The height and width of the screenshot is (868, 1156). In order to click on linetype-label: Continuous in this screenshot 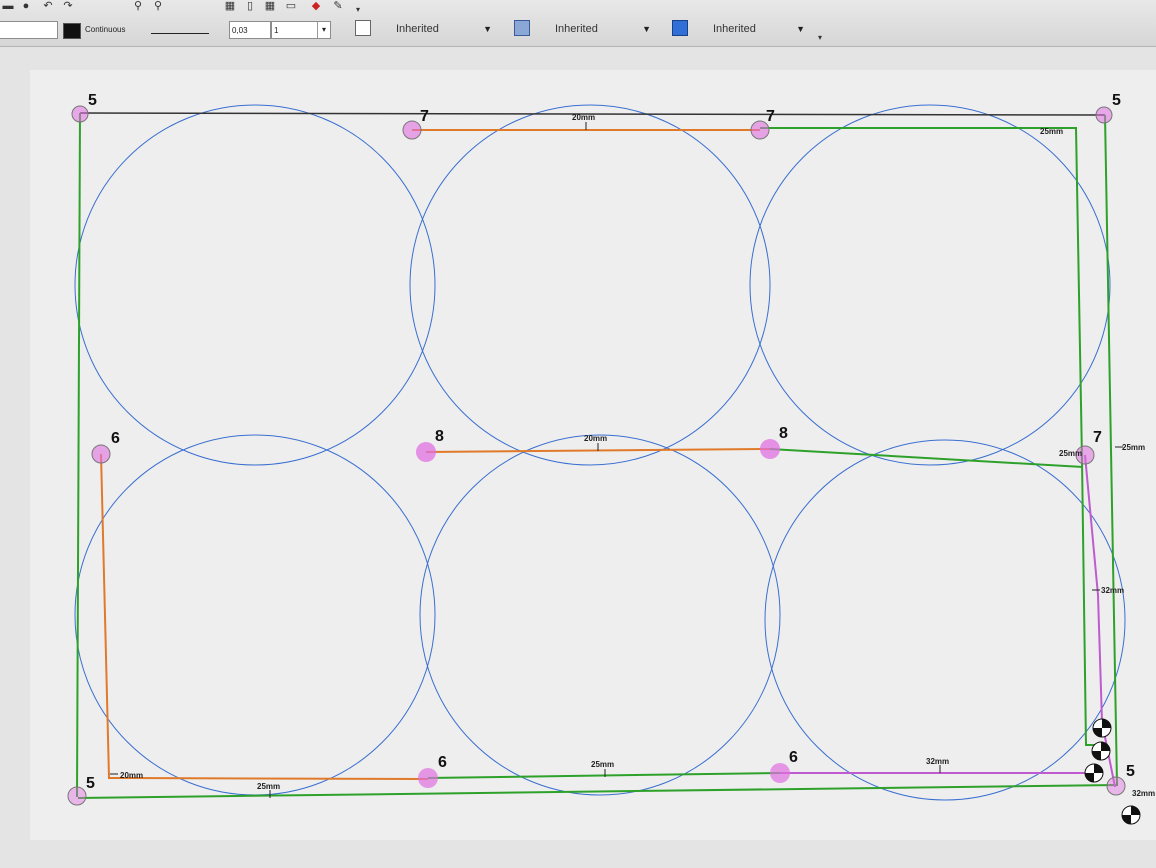, I will do `click(105, 29)`.